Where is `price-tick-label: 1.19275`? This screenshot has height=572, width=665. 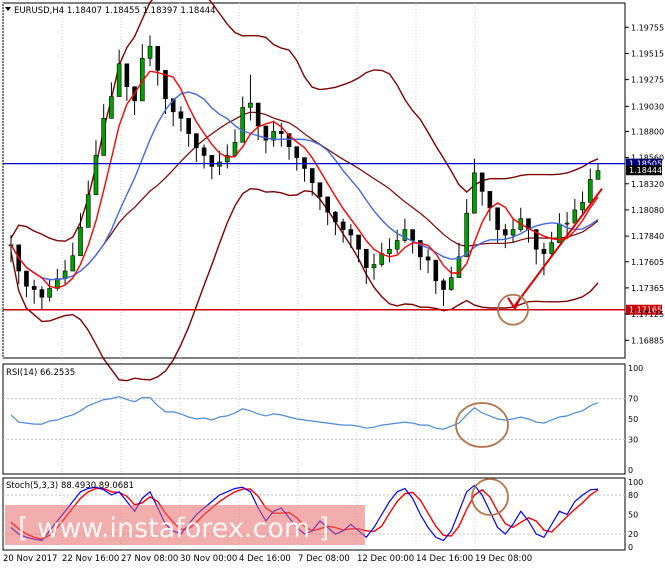
price-tick-label: 1.19275 is located at coordinates (647, 80).